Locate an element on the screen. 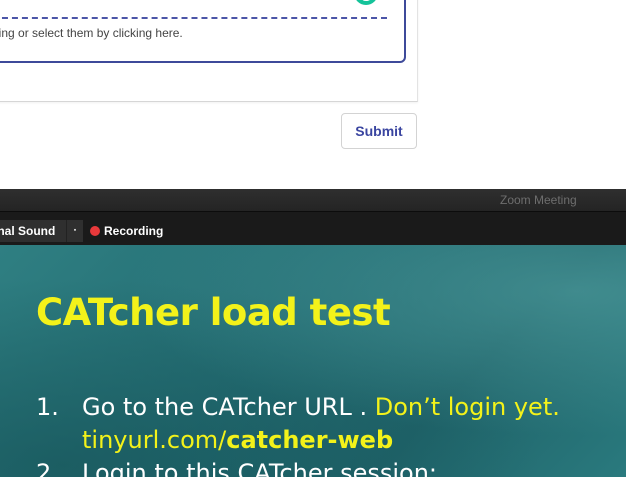 This screenshot has width=626, height=477. list-item-2-text: Login to this CATcher session: is located at coordinates (260, 468).